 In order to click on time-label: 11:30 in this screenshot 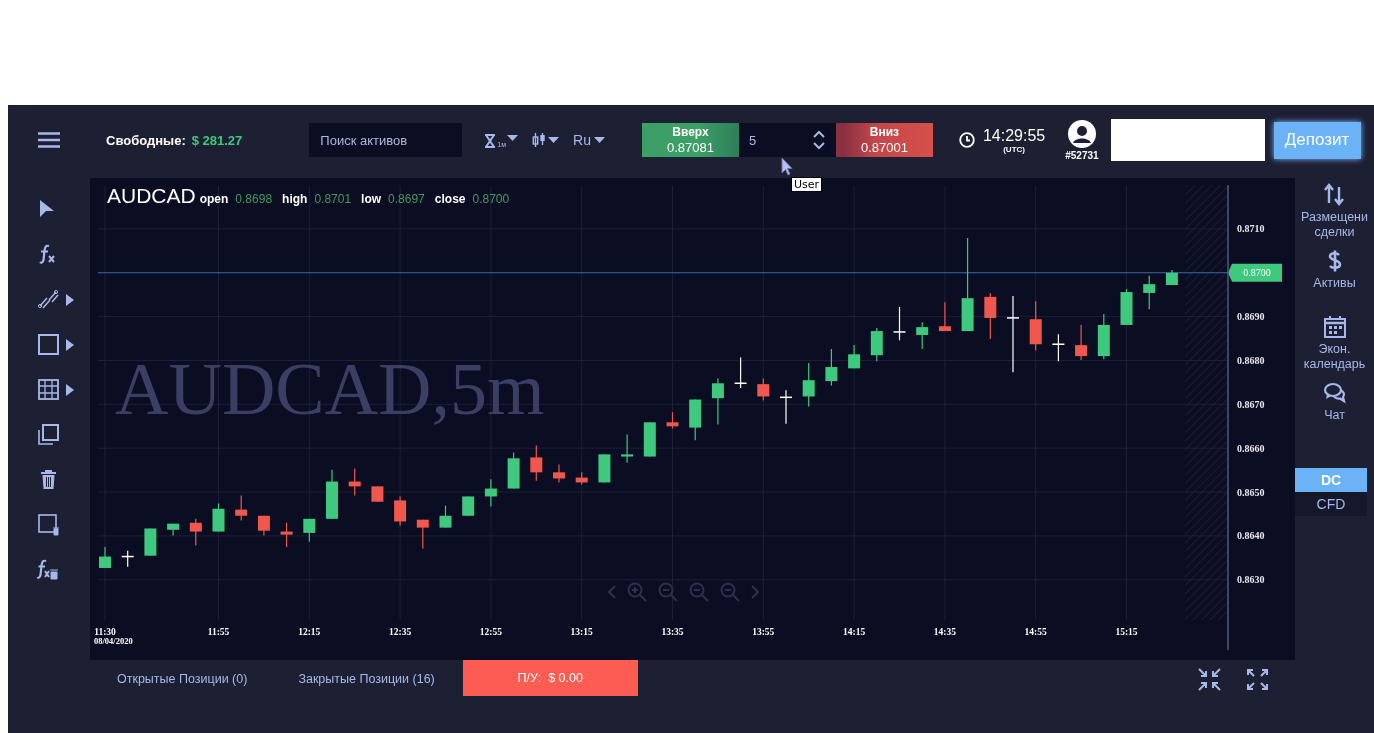, I will do `click(105, 632)`.